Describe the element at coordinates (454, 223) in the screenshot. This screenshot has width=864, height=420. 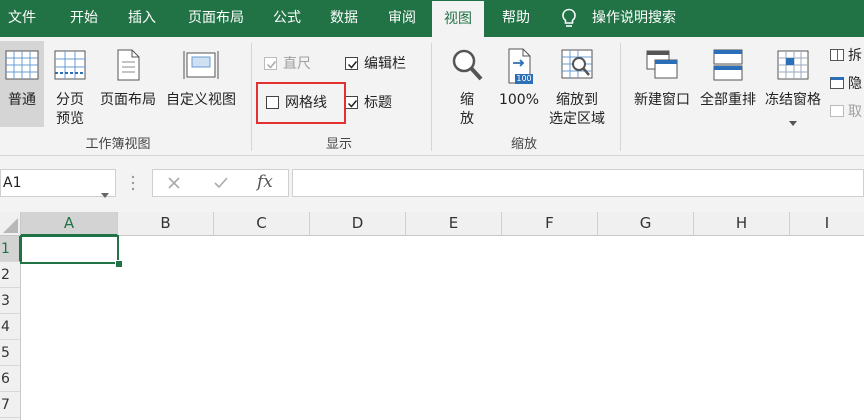
I see `column-header: E` at that location.